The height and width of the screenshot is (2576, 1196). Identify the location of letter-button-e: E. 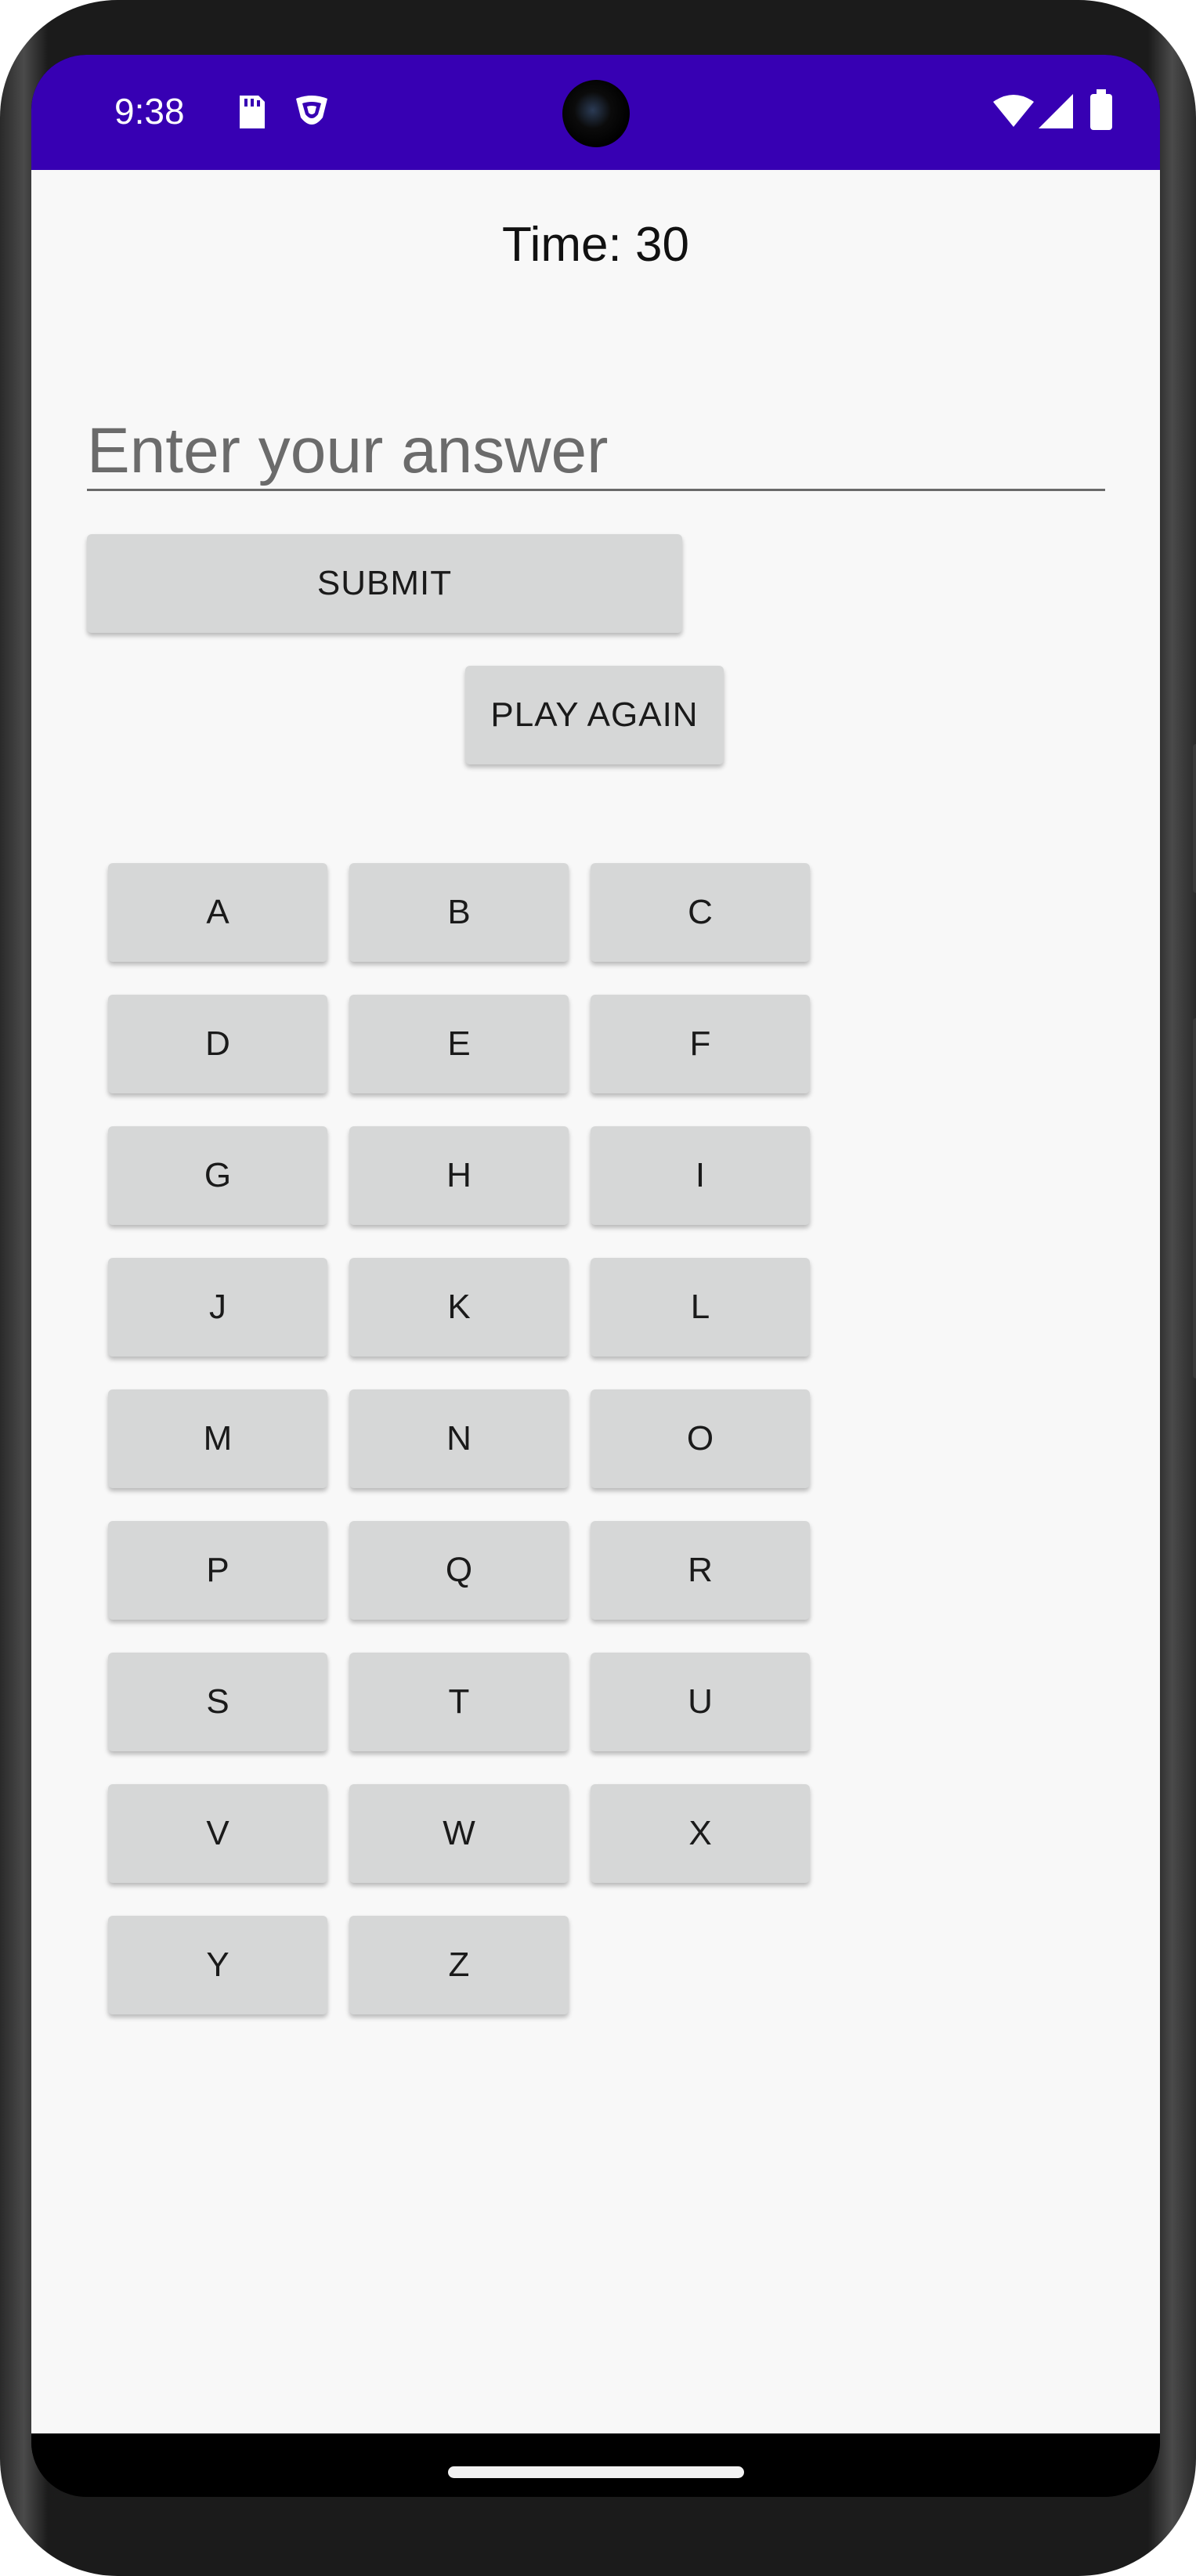
(459, 1044).